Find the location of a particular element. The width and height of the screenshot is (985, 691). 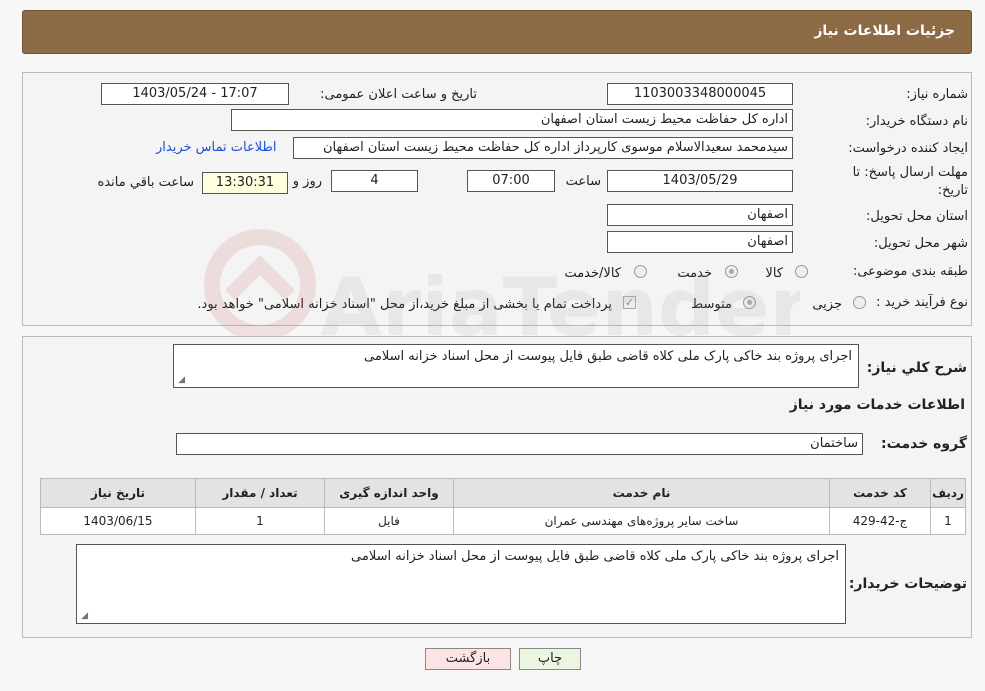

process-label: نوع فرآیند خرید : is located at coordinates (922, 302).